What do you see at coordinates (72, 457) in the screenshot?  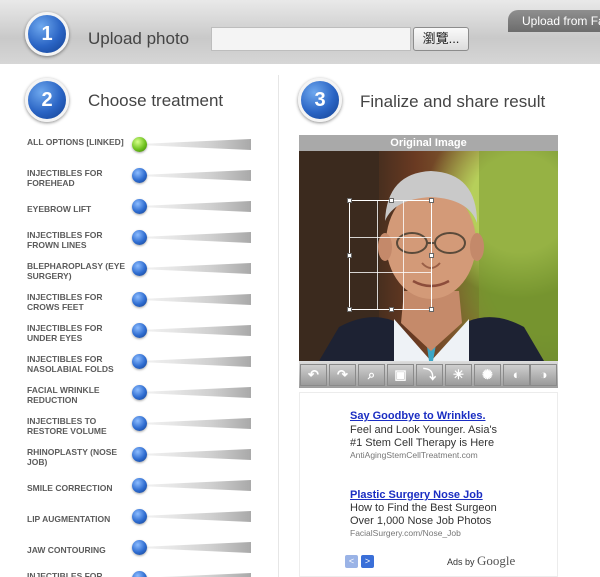 I see `treatment-label: RHINOPLASTY (NOSE JOB)` at bounding box center [72, 457].